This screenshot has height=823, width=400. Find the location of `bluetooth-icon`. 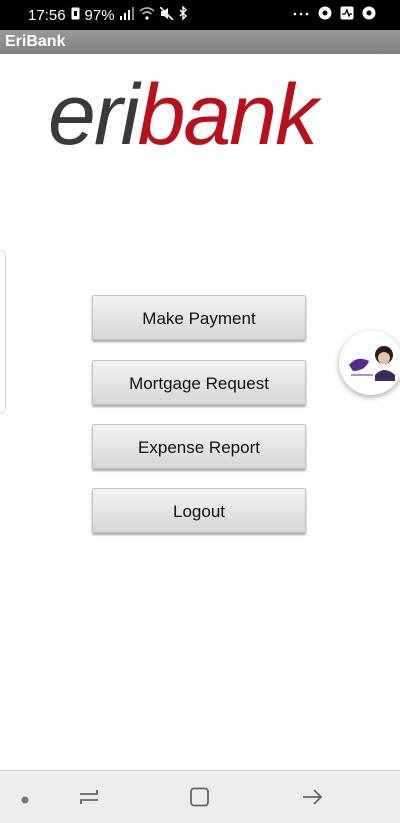

bluetooth-icon is located at coordinates (183, 14).